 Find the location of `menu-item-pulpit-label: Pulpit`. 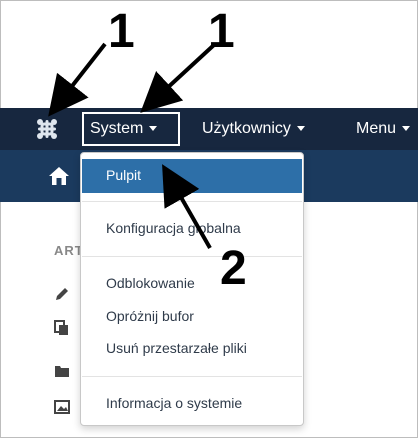

menu-item-pulpit-label: Pulpit is located at coordinates (124, 175).